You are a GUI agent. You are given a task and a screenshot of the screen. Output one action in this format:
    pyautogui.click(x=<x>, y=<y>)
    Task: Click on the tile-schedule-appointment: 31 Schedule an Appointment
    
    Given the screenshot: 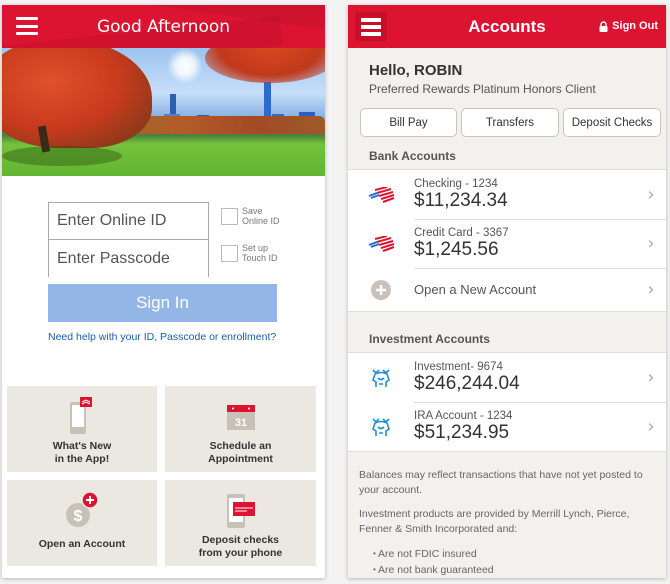 What is the action you would take?
    pyautogui.click(x=240, y=429)
    